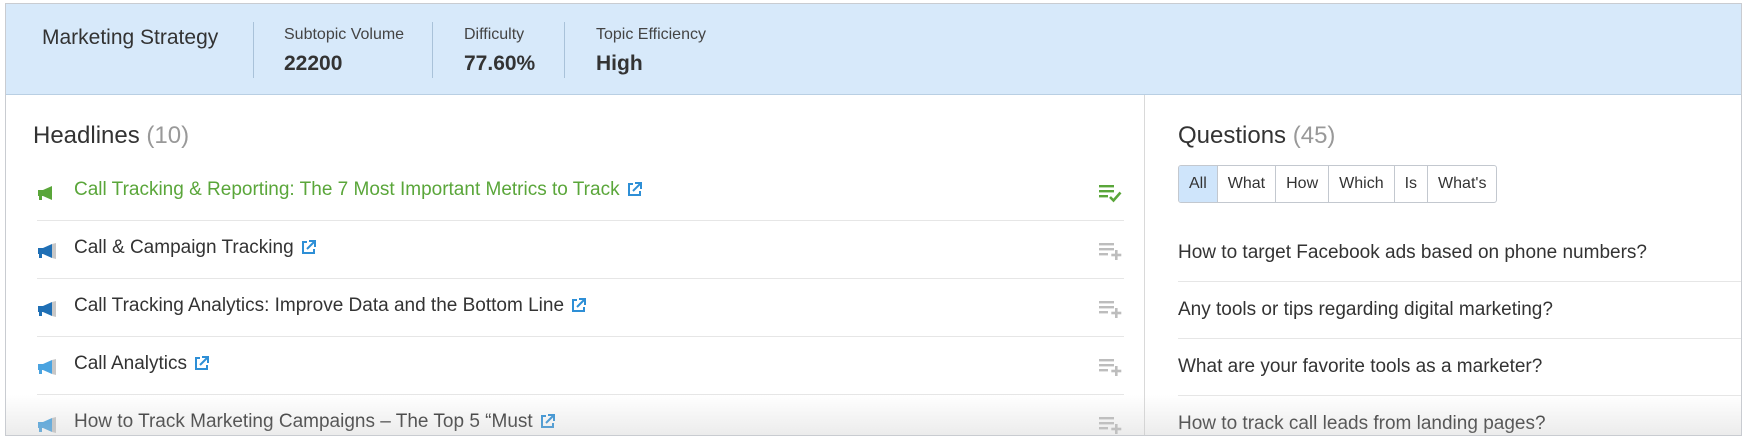 Image resolution: width=1742 pixels, height=436 pixels. Describe the element at coordinates (494, 34) in the screenshot. I see `metric-label: Difficulty` at that location.